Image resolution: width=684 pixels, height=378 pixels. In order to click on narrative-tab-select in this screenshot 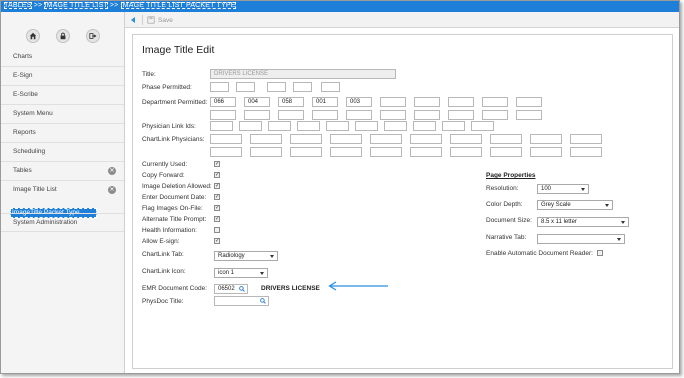, I will do `click(581, 239)`.